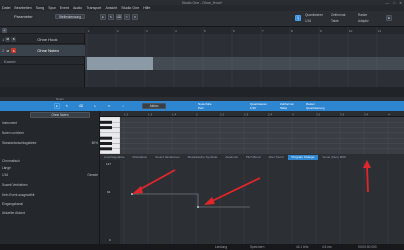 The image size is (404, 250). Describe the element at coordinates (95, 106) in the screenshot. I see `paint-tool-icon: ∿` at that location.